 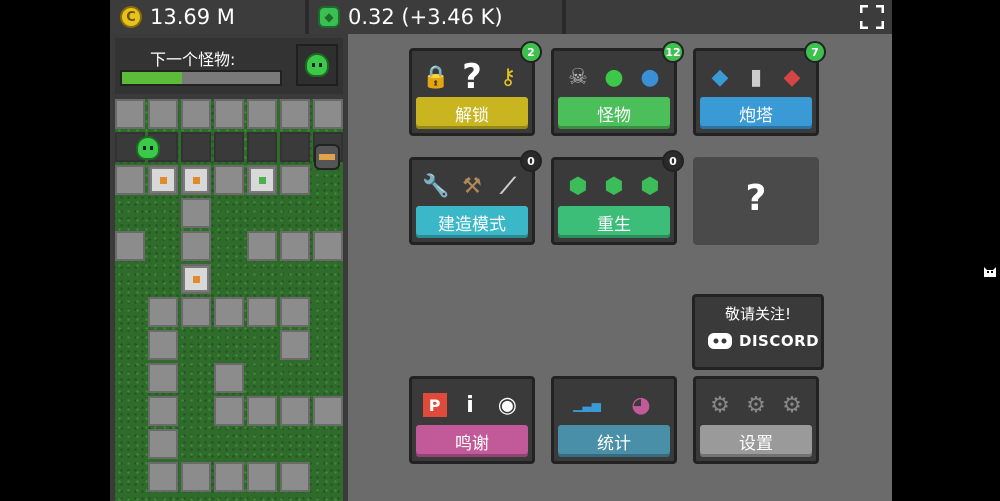 I want to click on slime-icon: ●, so click(x=614, y=77).